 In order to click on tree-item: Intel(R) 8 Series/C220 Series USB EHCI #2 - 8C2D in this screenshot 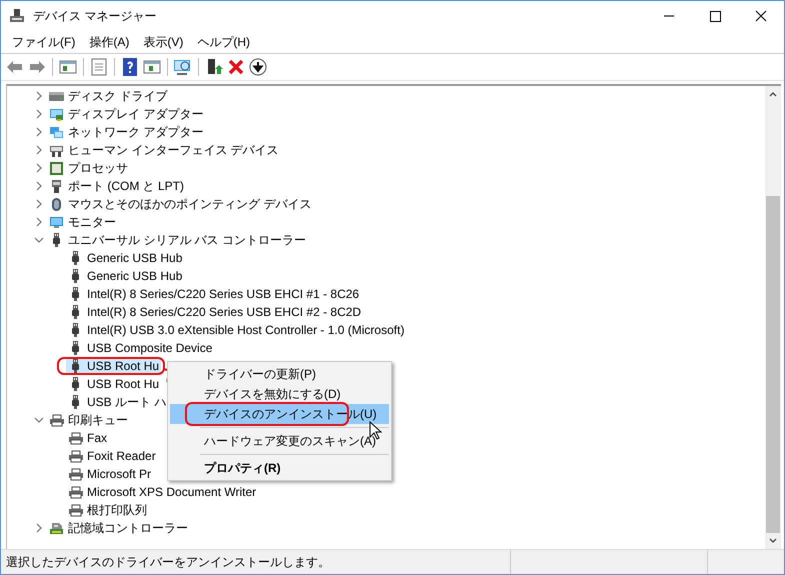, I will do `click(215, 312)`.